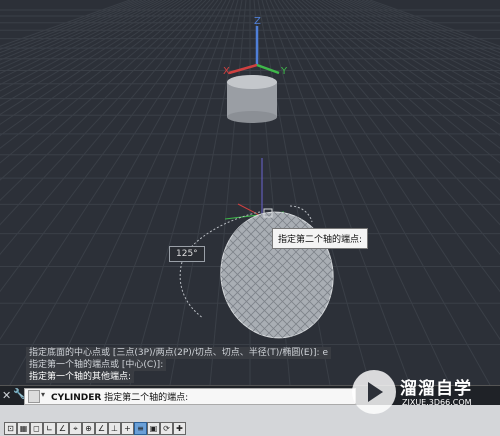 This screenshot has width=500, height=436. What do you see at coordinates (436, 389) in the screenshot?
I see `watermark-brand: 溜溜自学` at bounding box center [436, 389].